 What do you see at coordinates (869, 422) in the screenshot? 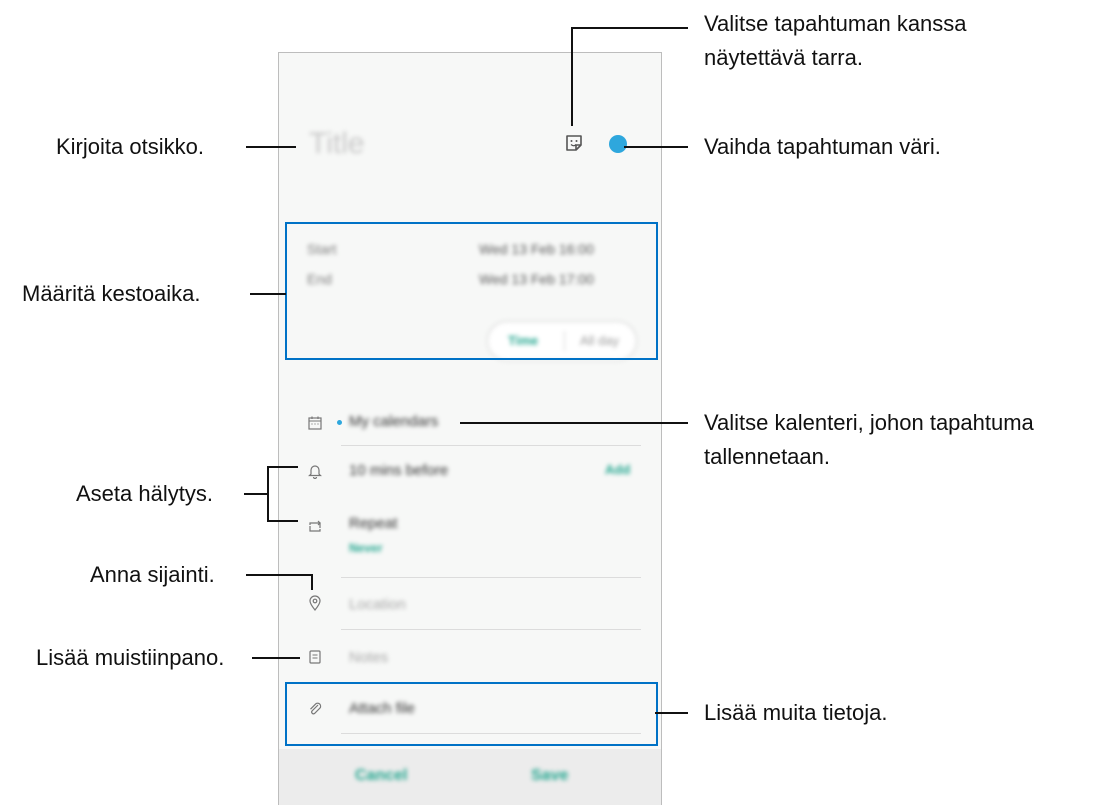
I see `callout-calendar-line1: Valitse kalenteri, johon tapahtuma` at bounding box center [869, 422].